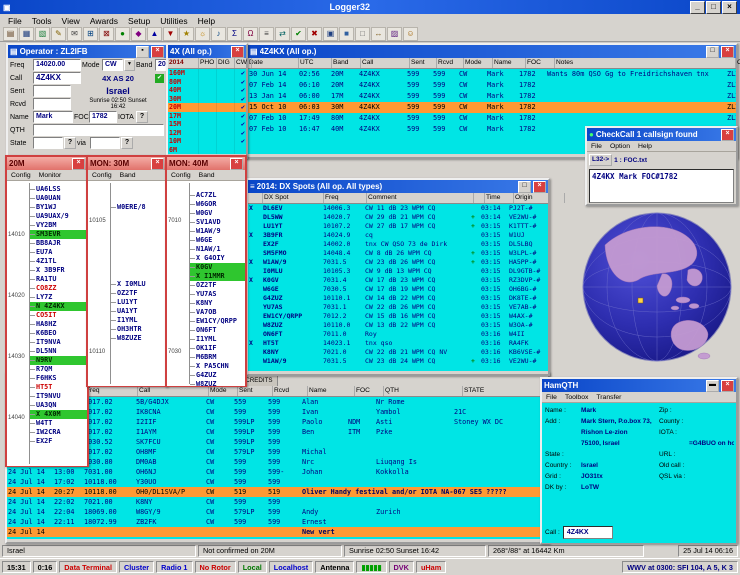 Image resolution: width=740 pixels, height=575 pixels. I want to click on hamqth-call-input: 4Z4KX, so click(587, 532).